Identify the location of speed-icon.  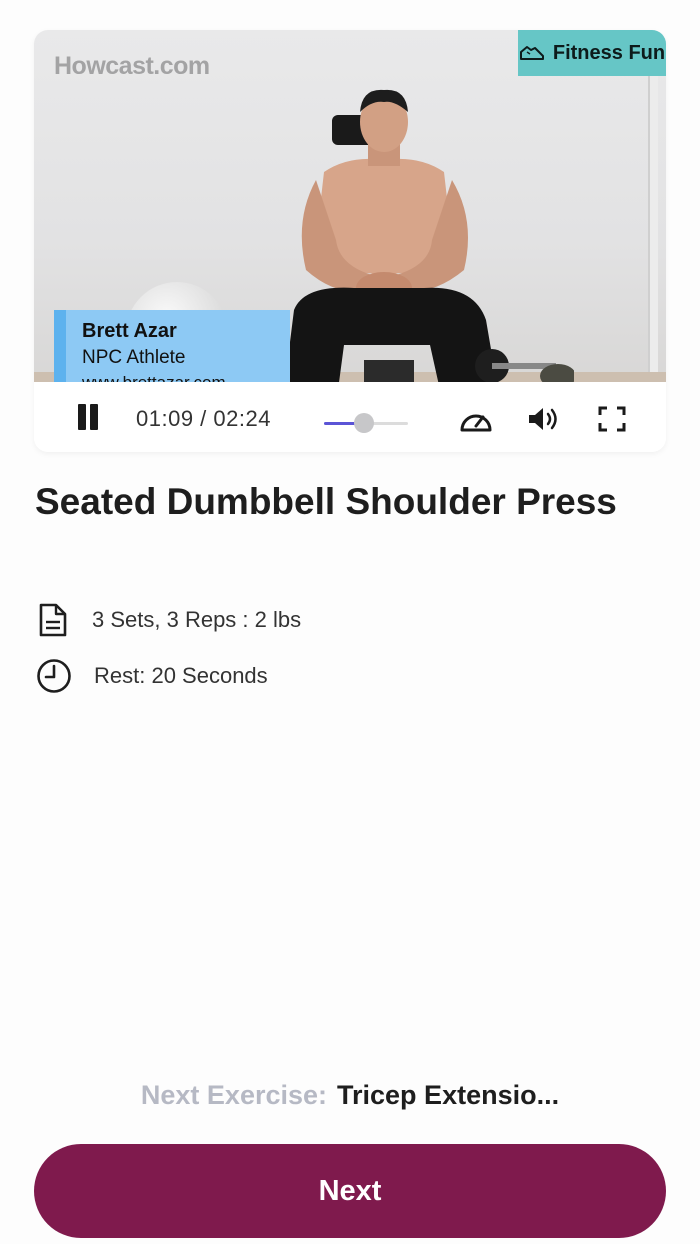
(476, 419).